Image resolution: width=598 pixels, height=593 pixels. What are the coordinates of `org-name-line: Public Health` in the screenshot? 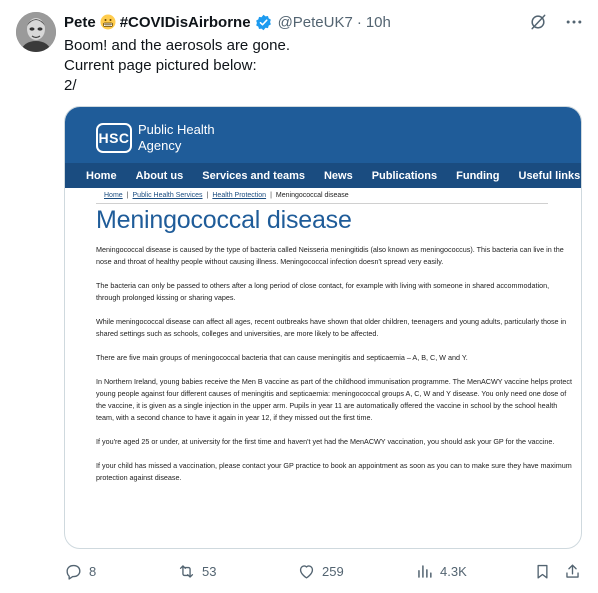 It's located at (176, 129).